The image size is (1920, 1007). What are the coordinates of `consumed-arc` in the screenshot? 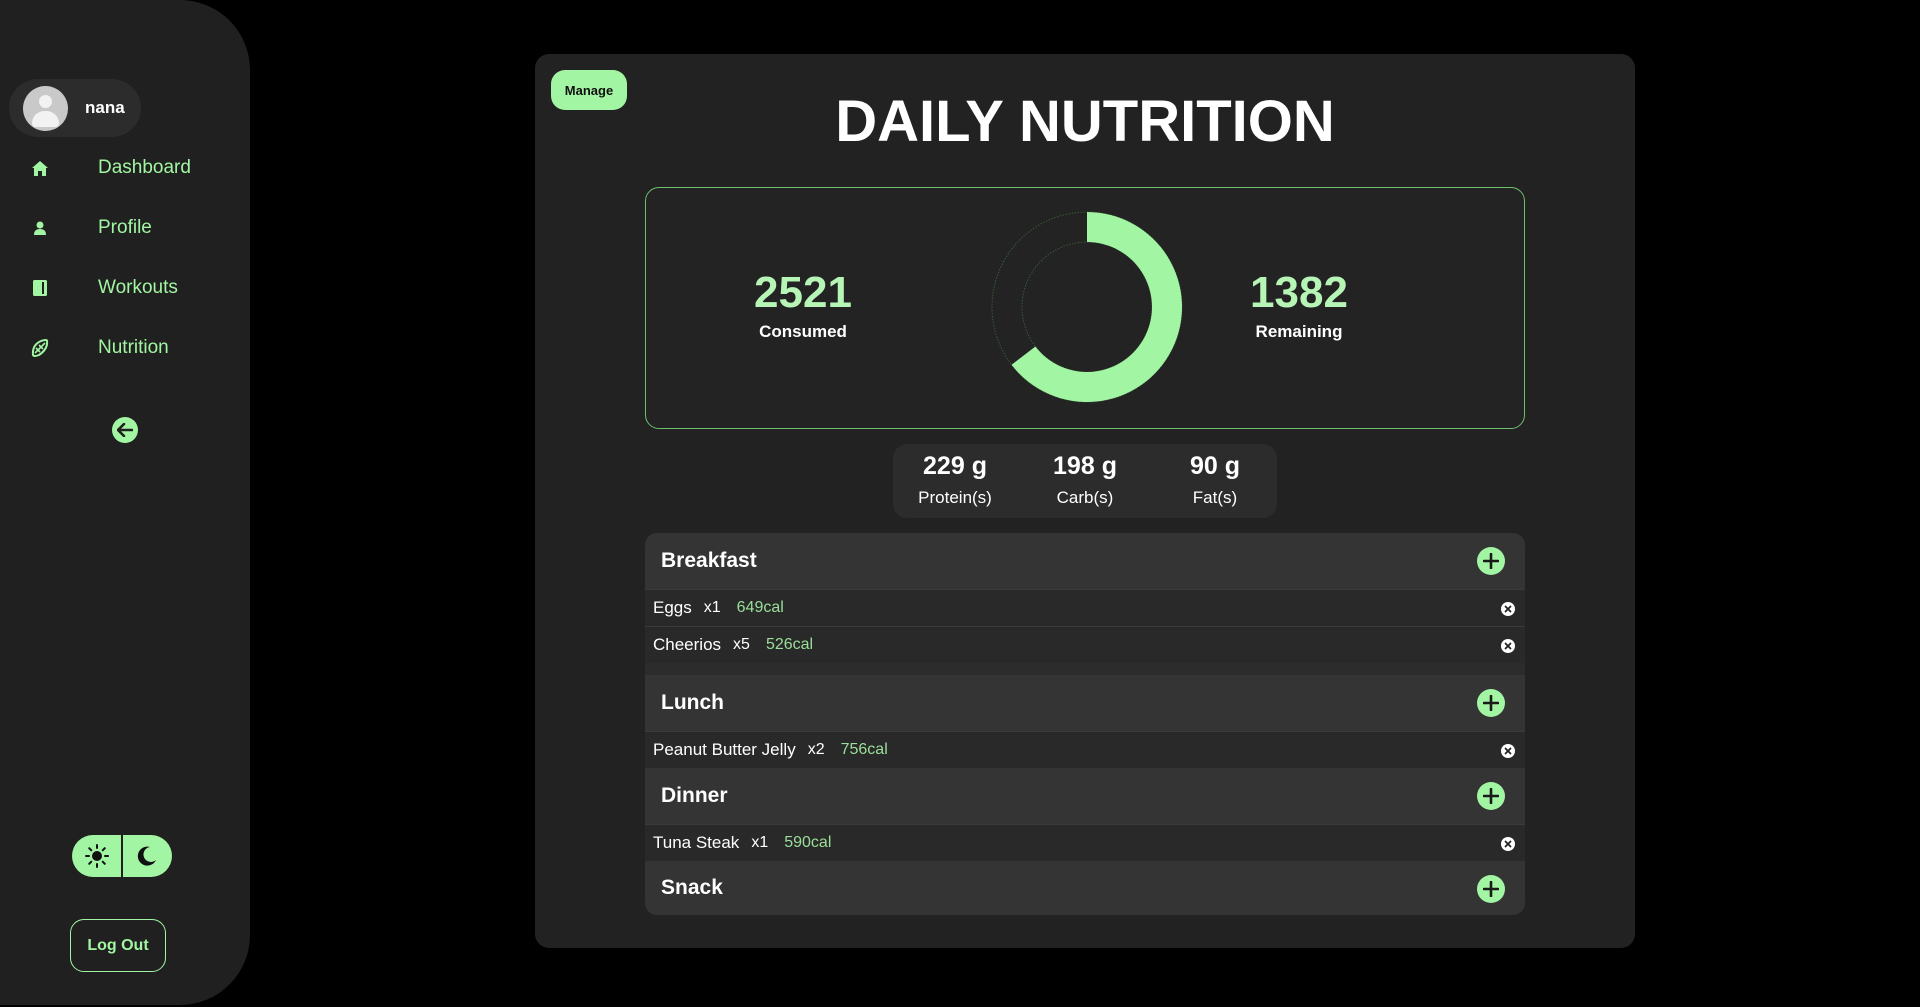 It's located at (1096, 307).